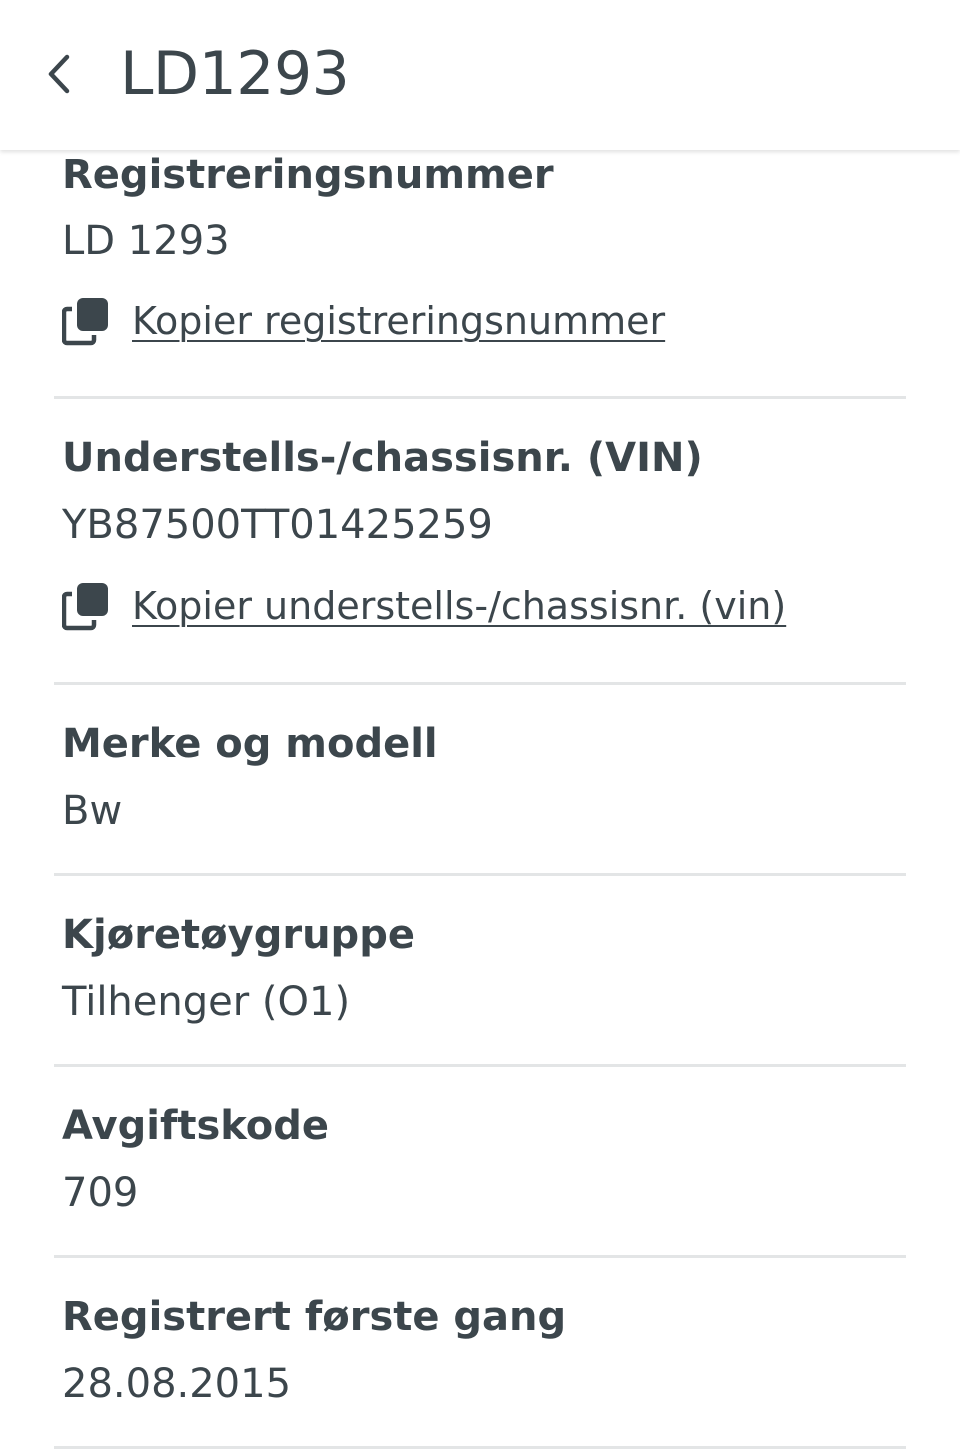  Describe the element at coordinates (206, 1002) in the screenshot. I see `field-value: Tilhenger (O1)` at that location.